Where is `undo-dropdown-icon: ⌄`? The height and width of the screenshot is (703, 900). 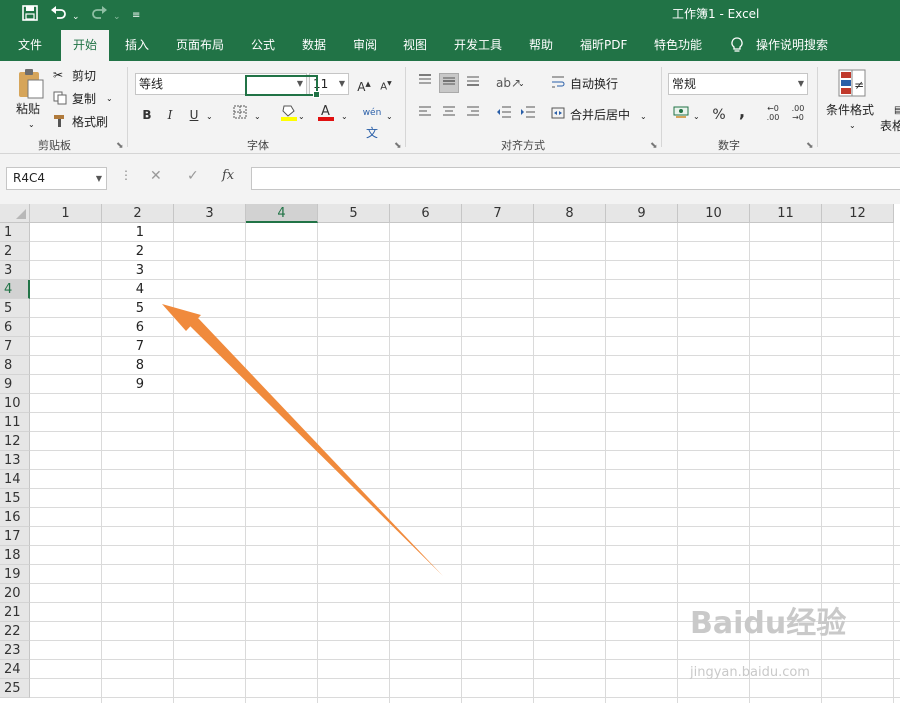 undo-dropdown-icon: ⌄ is located at coordinates (76, 17).